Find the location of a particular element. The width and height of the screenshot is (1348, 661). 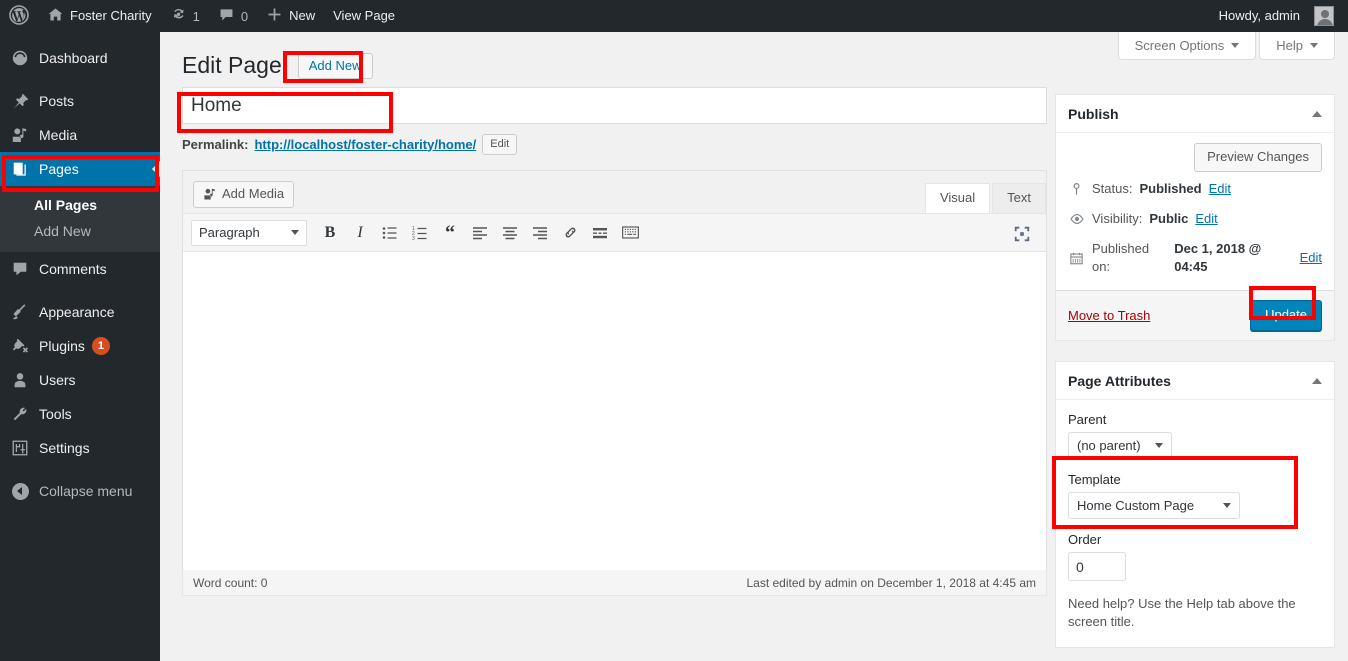

screen-options-button: Screen Options is located at coordinates (1187, 46).